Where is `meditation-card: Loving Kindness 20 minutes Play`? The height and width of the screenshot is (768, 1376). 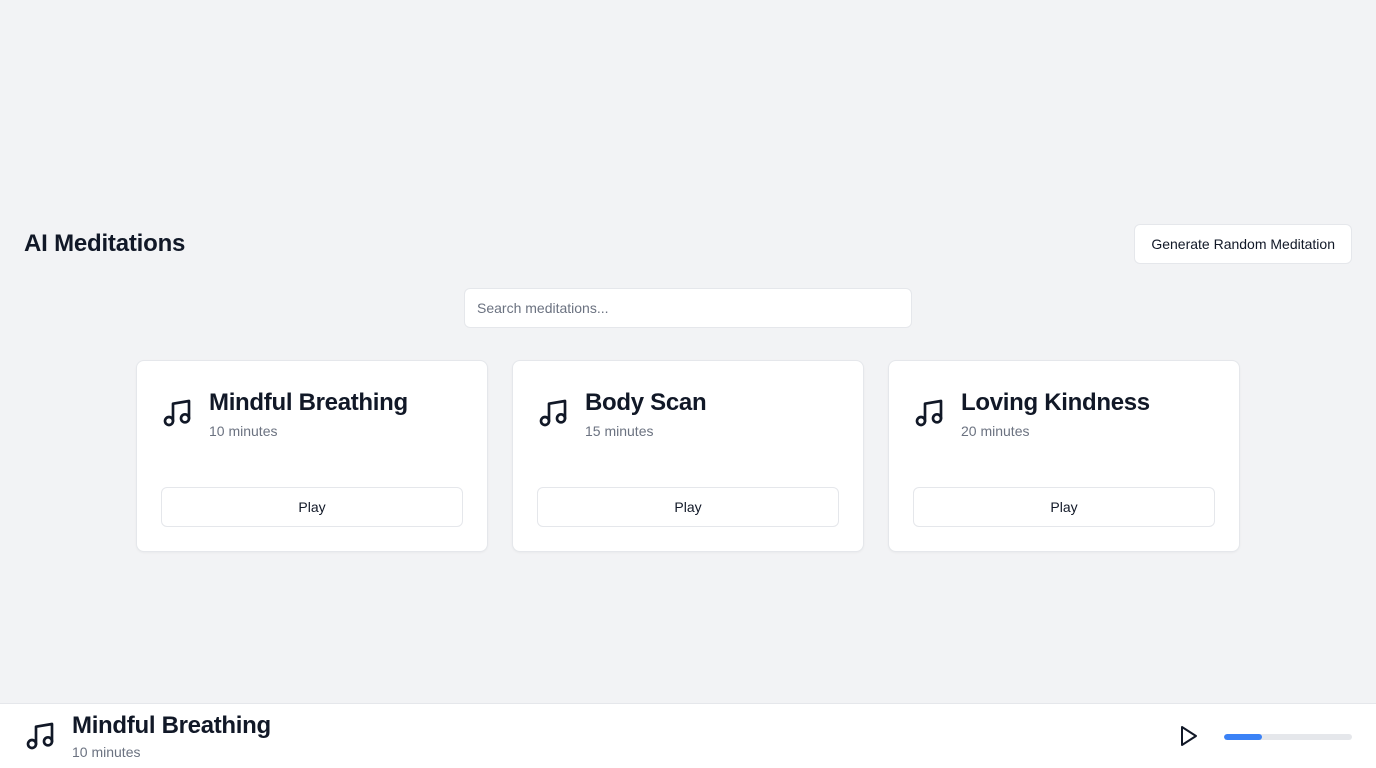
meditation-card: Loving Kindness 20 minutes Play is located at coordinates (1064, 456).